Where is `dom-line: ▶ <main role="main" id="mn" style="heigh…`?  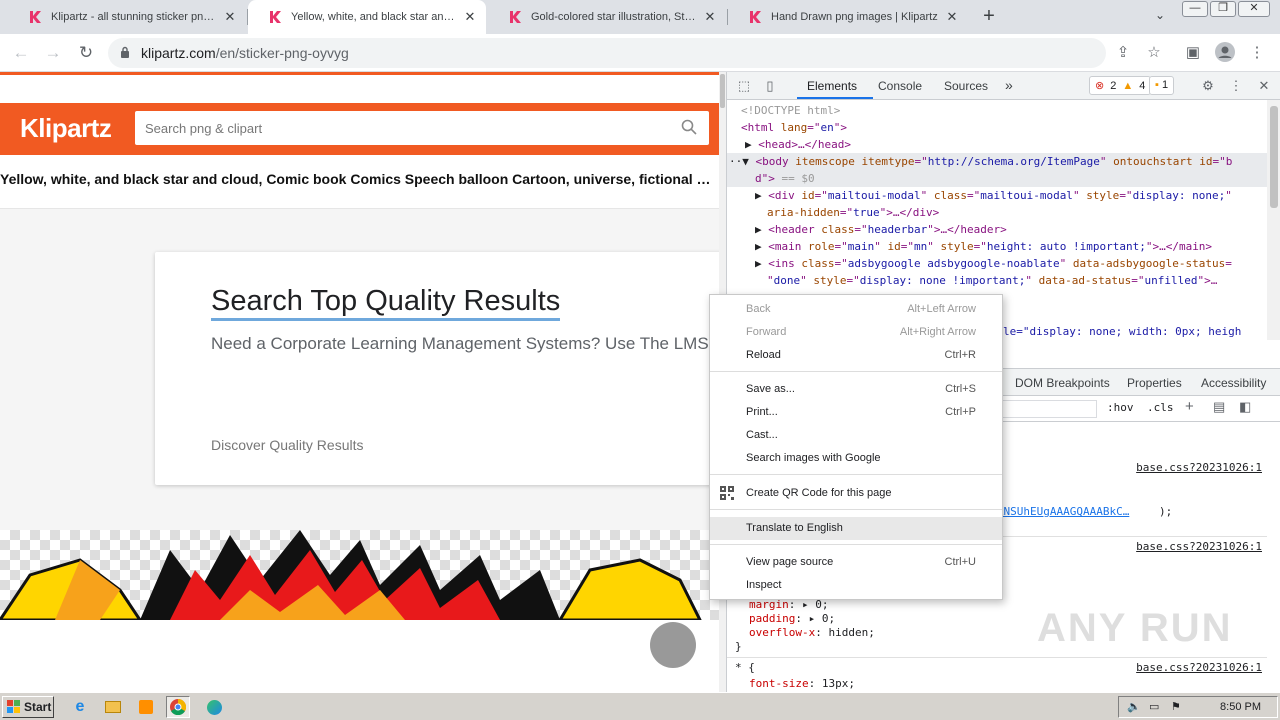
dom-line: ▶ <main role="main" id="mn" style="heigh… is located at coordinates (983, 246).